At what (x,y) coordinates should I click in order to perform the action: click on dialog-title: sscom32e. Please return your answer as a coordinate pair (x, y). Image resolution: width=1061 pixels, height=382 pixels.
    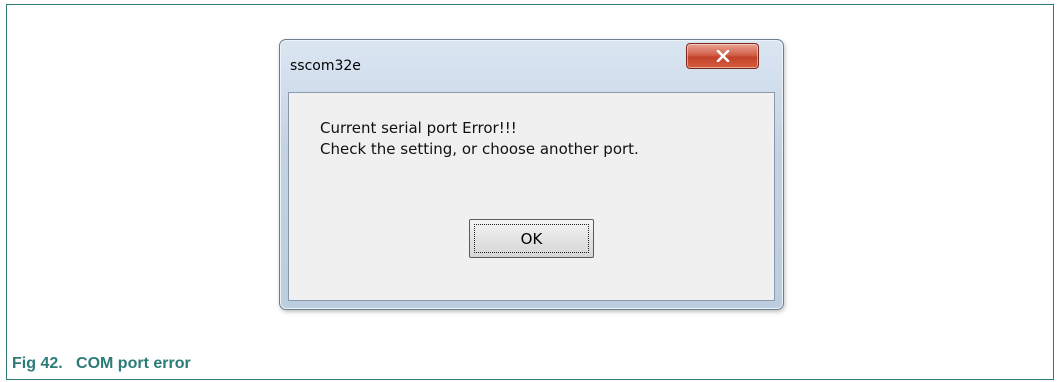
    Looking at the image, I should click on (325, 66).